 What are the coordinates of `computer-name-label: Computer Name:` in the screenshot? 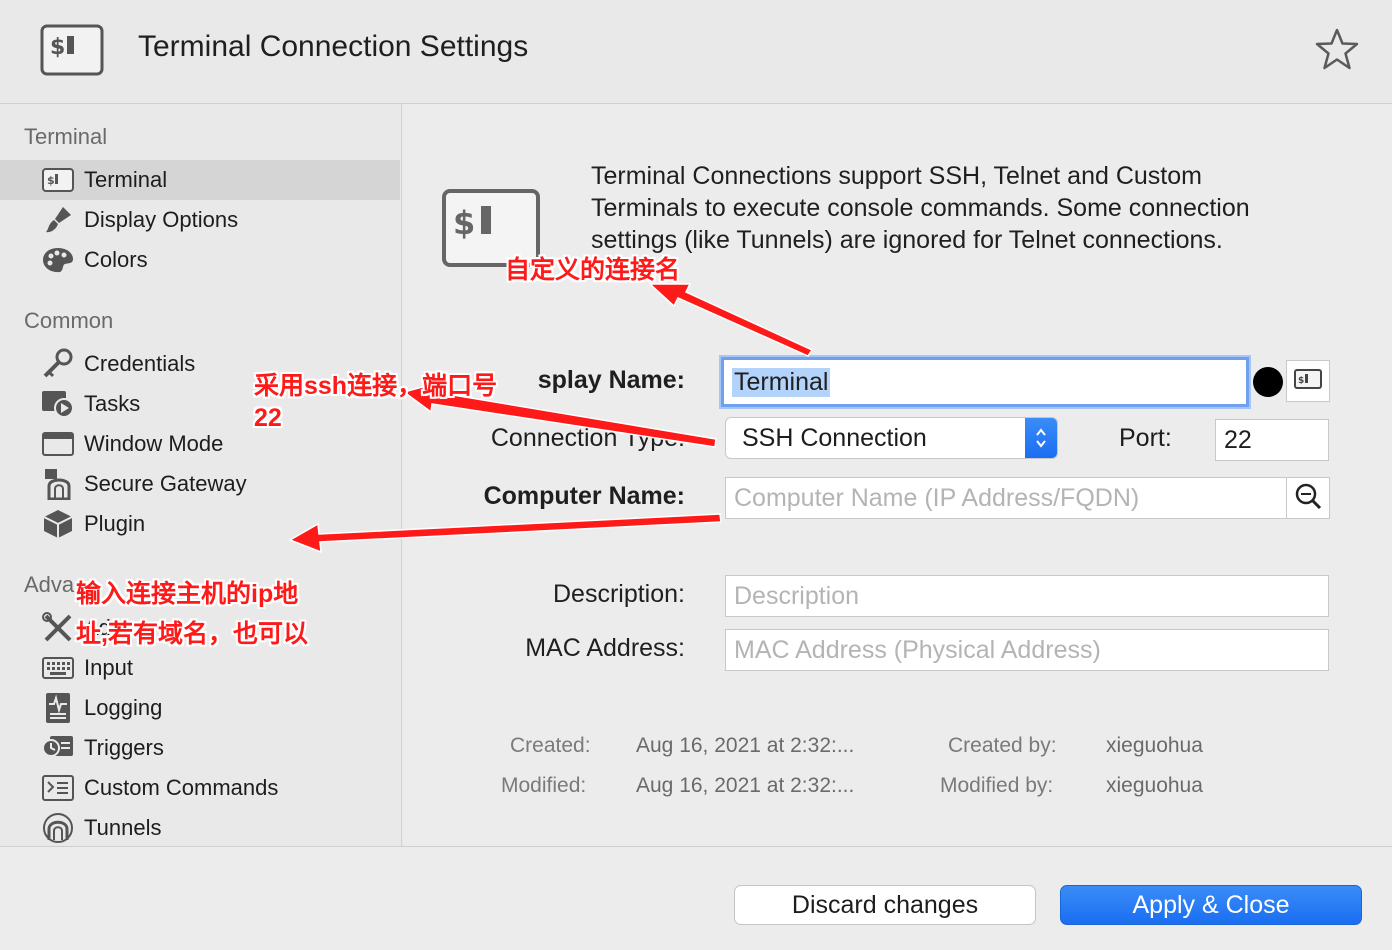 It's located at (584, 496).